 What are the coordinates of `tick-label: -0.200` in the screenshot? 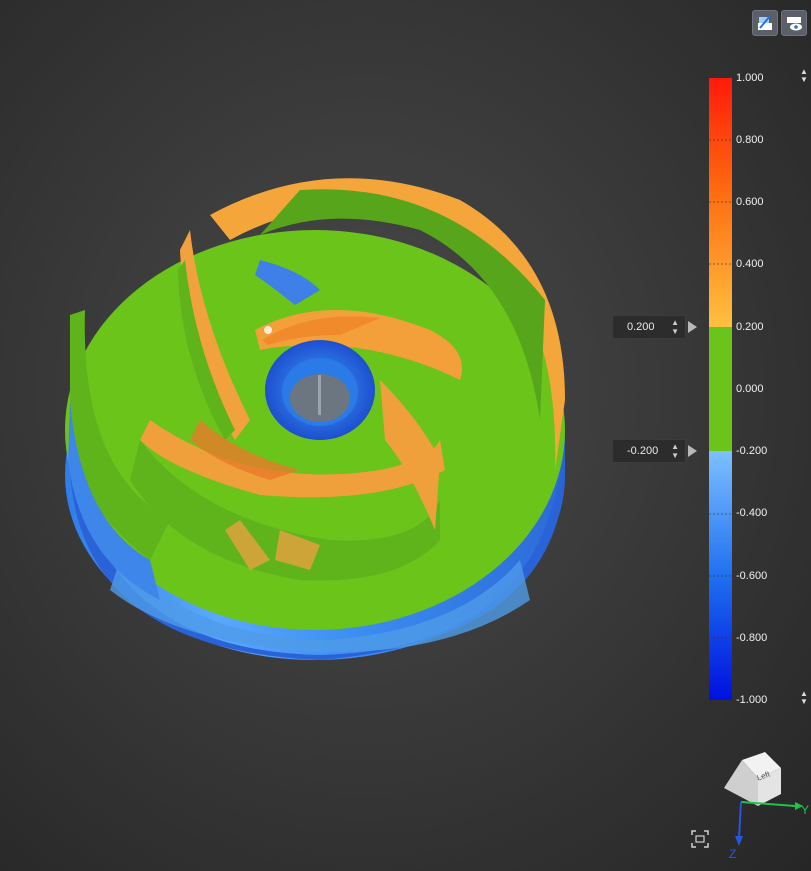 It's located at (752, 451).